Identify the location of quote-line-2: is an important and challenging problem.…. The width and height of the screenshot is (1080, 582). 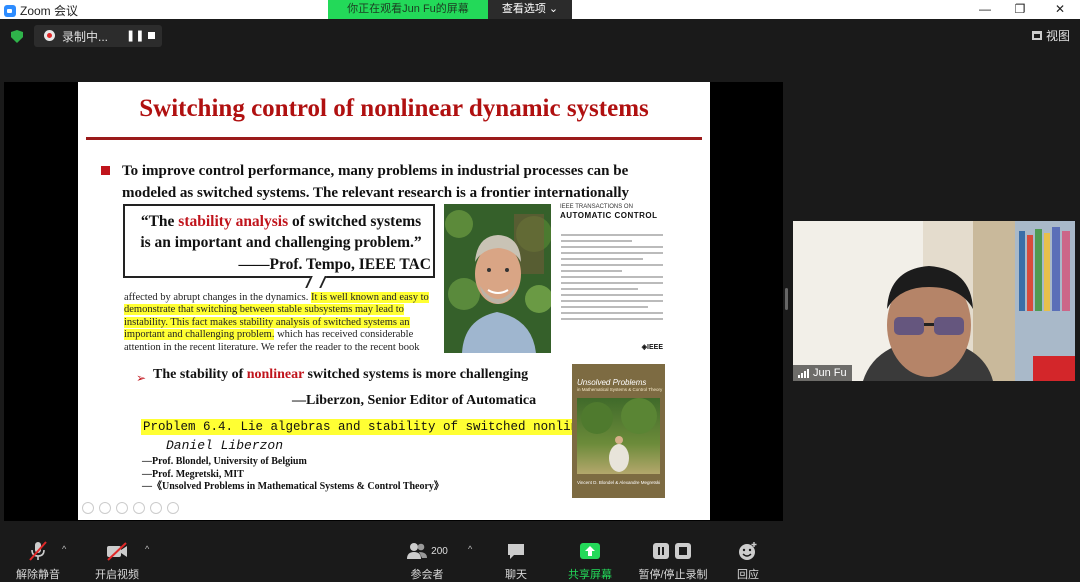
(281, 242).